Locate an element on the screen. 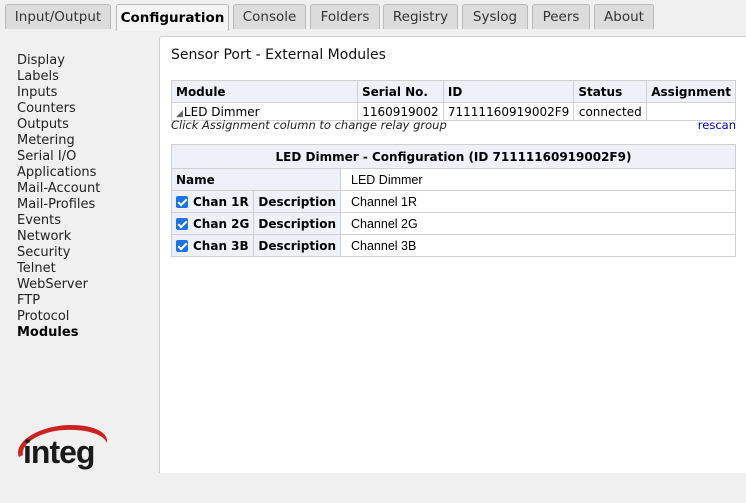 The image size is (746, 503). sidebar-item-counters: Counters is located at coordinates (58, 109).